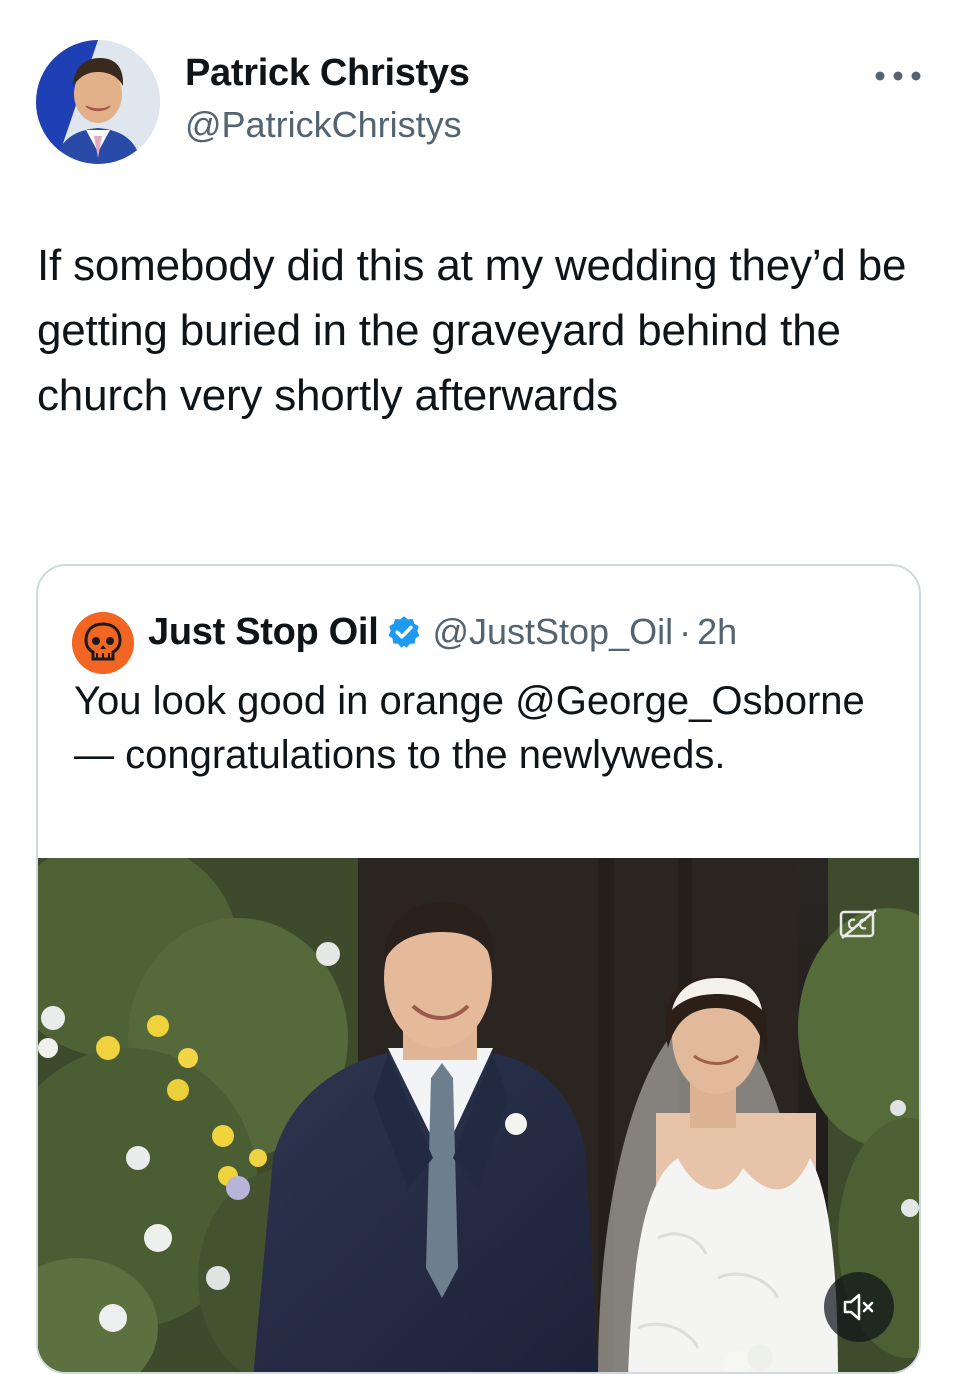 The height and width of the screenshot is (1374, 959). I want to click on author-avatar-image, so click(98, 102).